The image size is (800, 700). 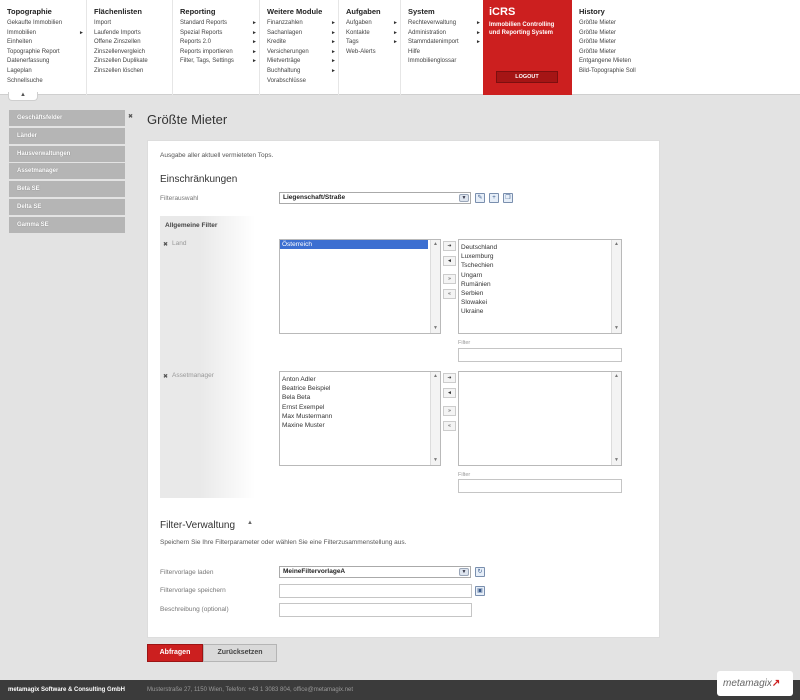 What do you see at coordinates (67, 135) in the screenshot?
I see `sidebar-item-laender: Länder` at bounding box center [67, 135].